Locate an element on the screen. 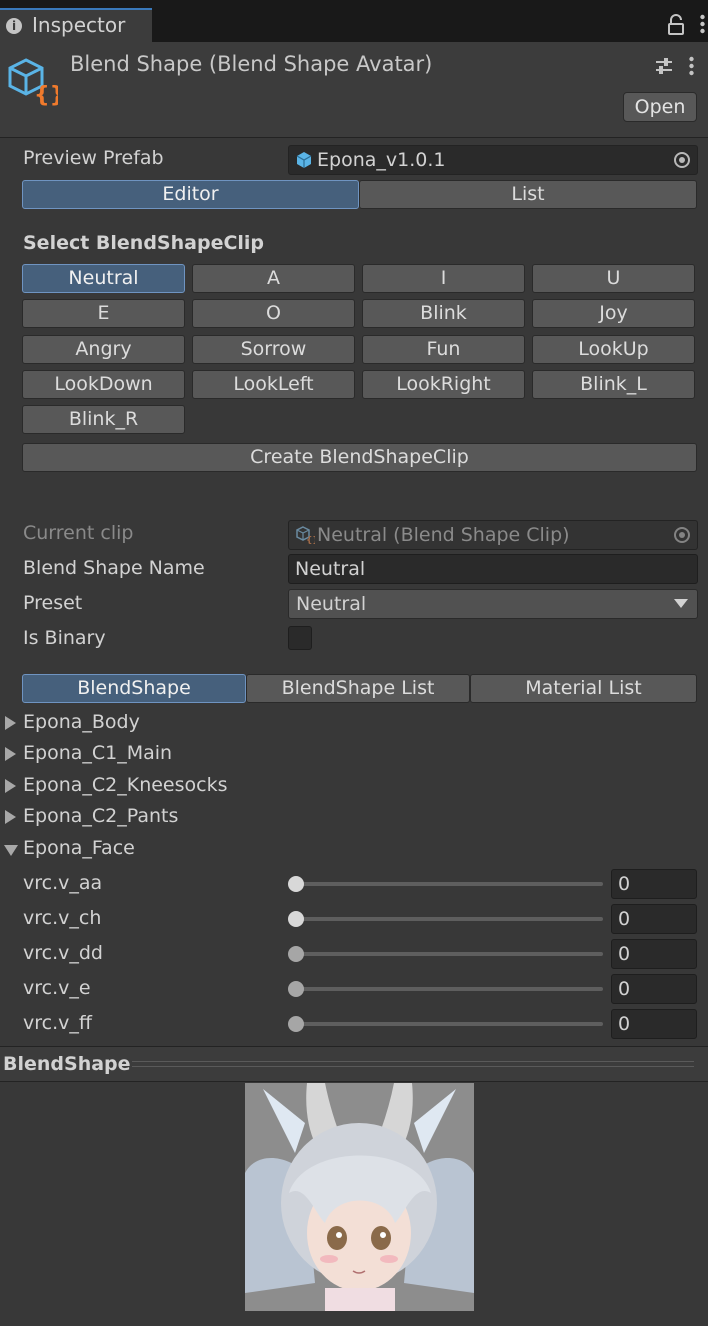 The width and height of the screenshot is (708, 1326). clip-button-lookup: LookUp is located at coordinates (613, 349).